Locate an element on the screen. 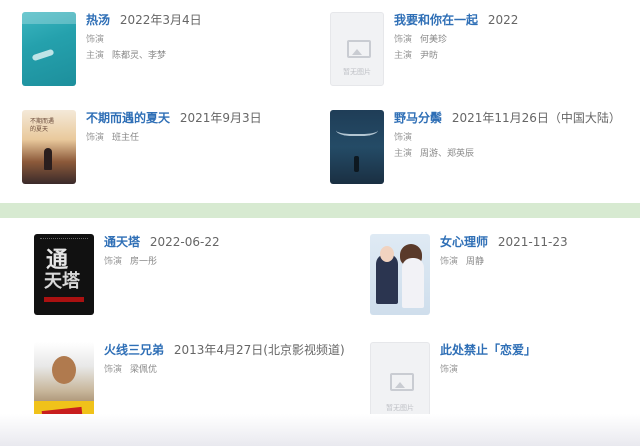 Image resolution: width=640 pixels, height=446 pixels. work-date: 2021年11月26日（中国大陆） is located at coordinates (536, 118).